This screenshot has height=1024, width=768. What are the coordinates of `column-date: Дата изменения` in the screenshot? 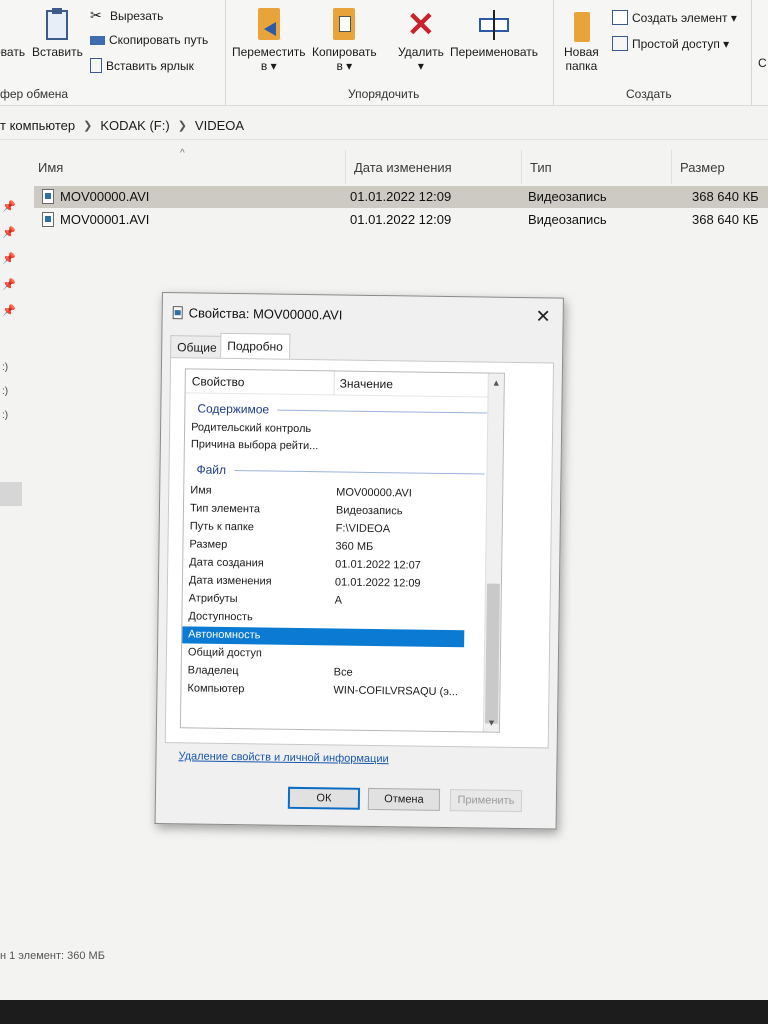 It's located at (434, 167).